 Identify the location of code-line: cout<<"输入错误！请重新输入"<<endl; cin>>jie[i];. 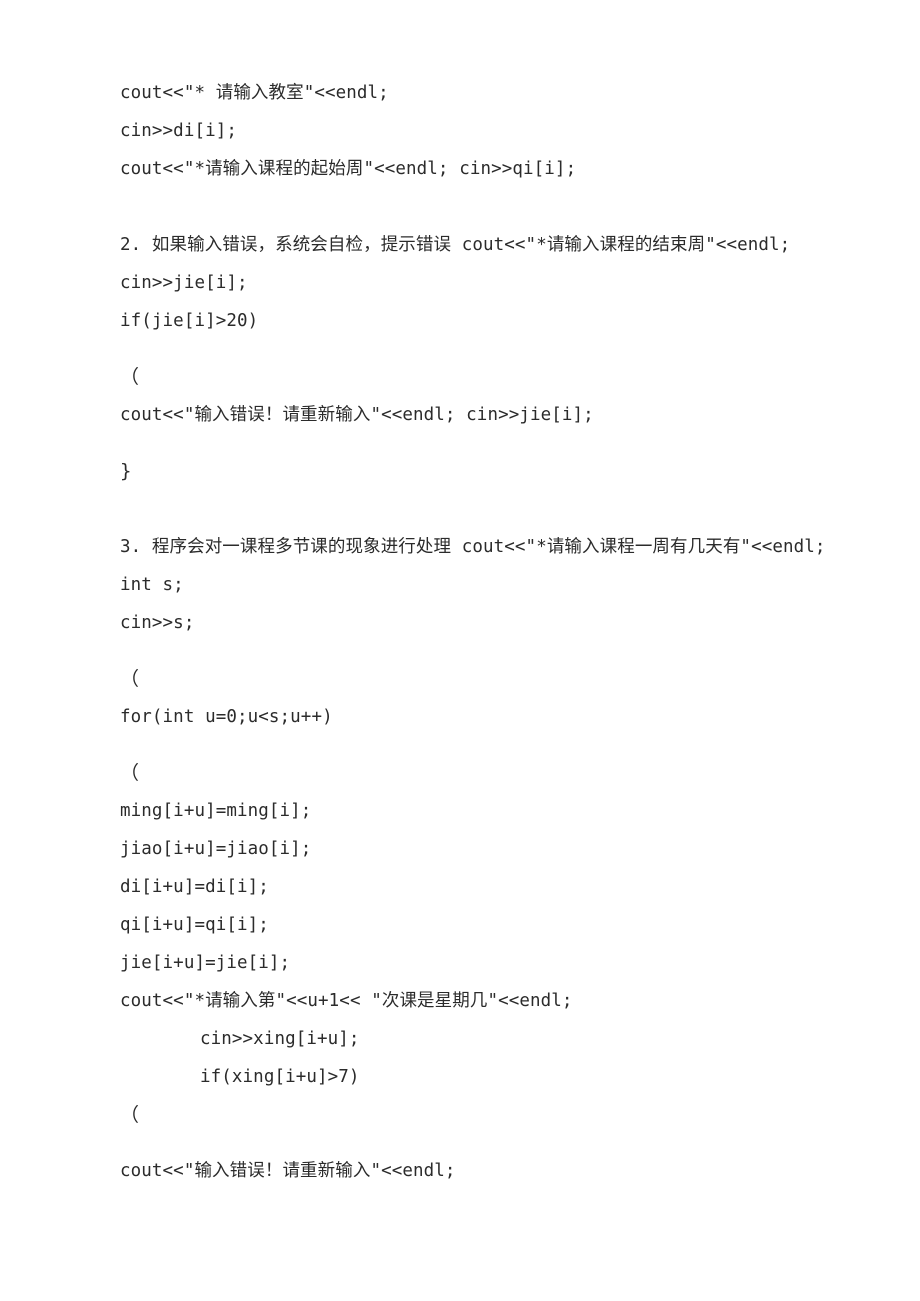
(357, 415).